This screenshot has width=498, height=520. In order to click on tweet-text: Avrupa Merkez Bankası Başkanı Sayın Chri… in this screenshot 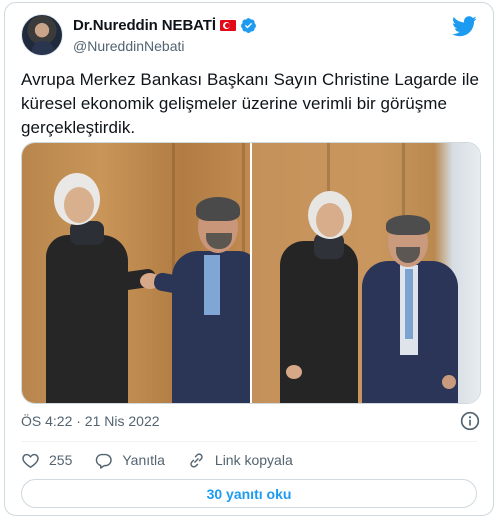, I will do `click(250, 103)`.